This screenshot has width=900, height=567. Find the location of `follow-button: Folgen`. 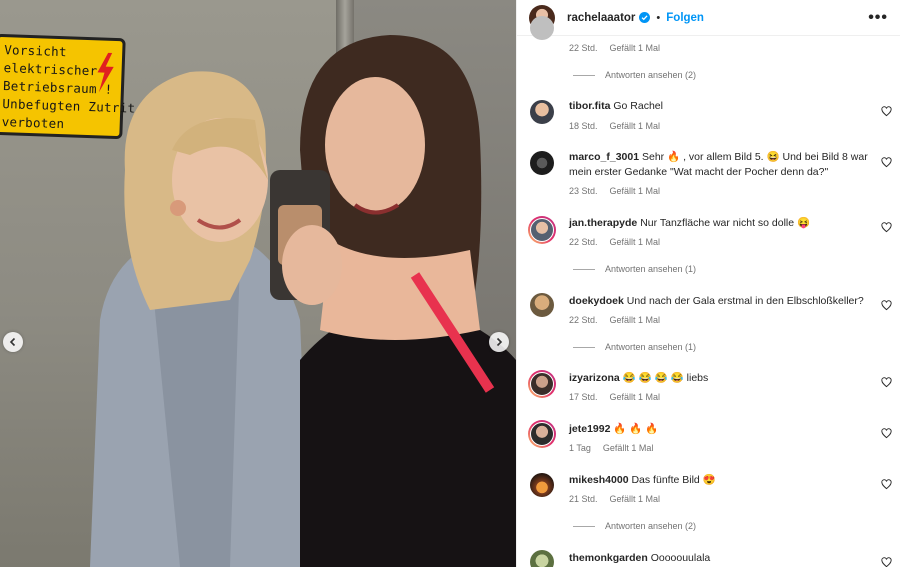

follow-button: Folgen is located at coordinates (685, 18).